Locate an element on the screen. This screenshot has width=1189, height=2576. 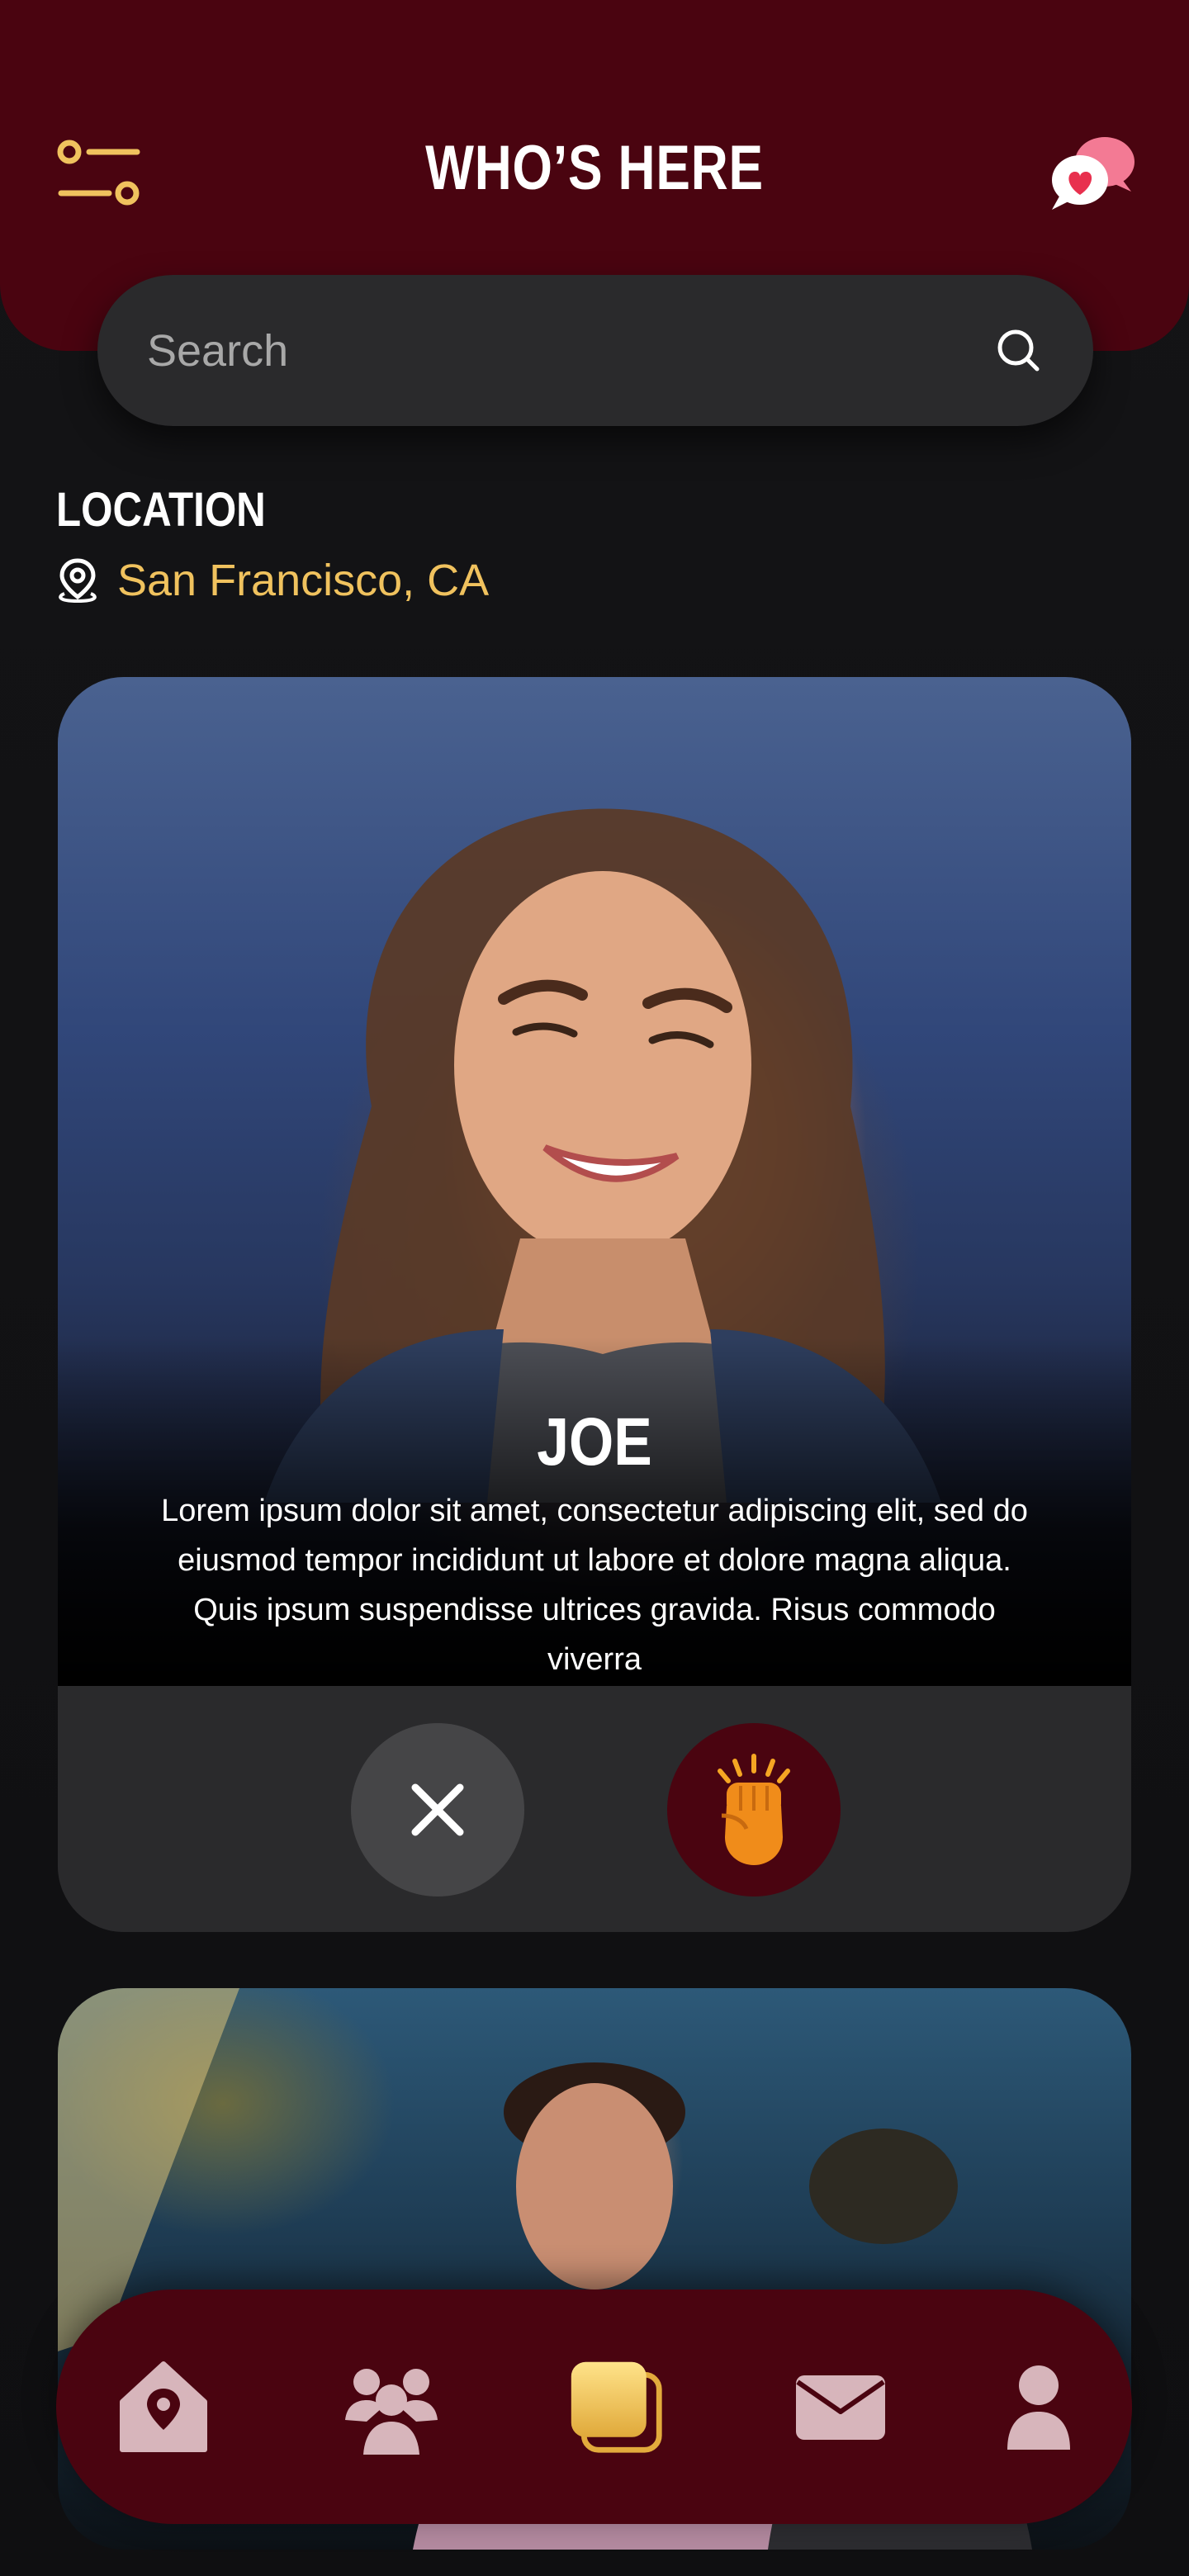
location-label: LOCATION is located at coordinates (161, 510).